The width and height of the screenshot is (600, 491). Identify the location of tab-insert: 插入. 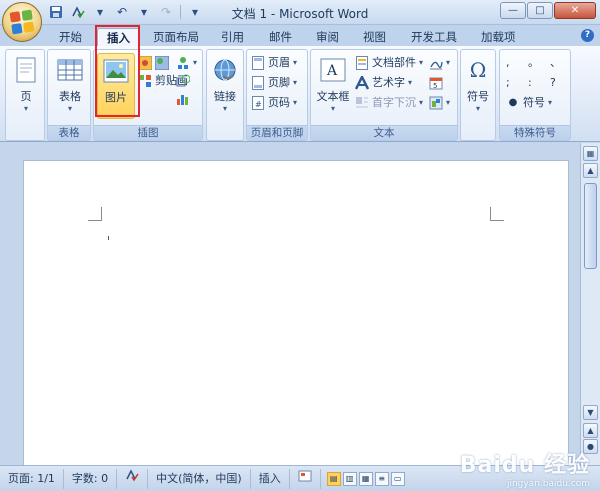
(118, 37).